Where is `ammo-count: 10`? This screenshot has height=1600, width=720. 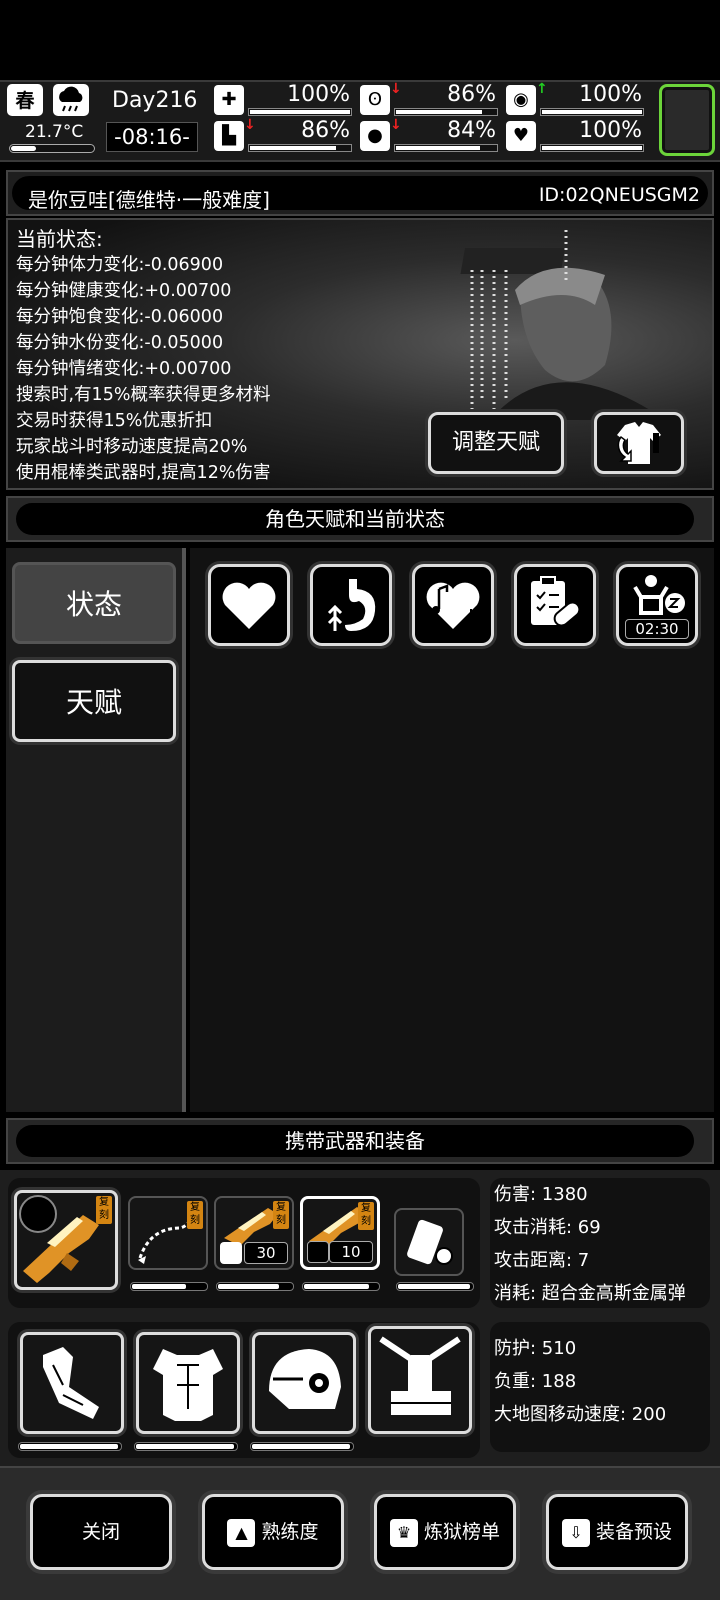
ammo-count: 10 is located at coordinates (351, 1252).